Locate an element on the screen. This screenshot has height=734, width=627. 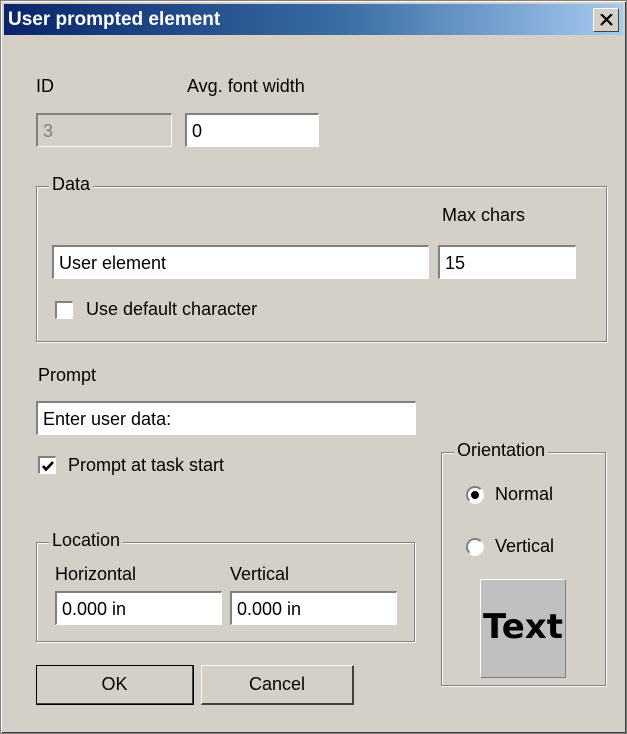
orientation-preview: Text is located at coordinates (523, 628).